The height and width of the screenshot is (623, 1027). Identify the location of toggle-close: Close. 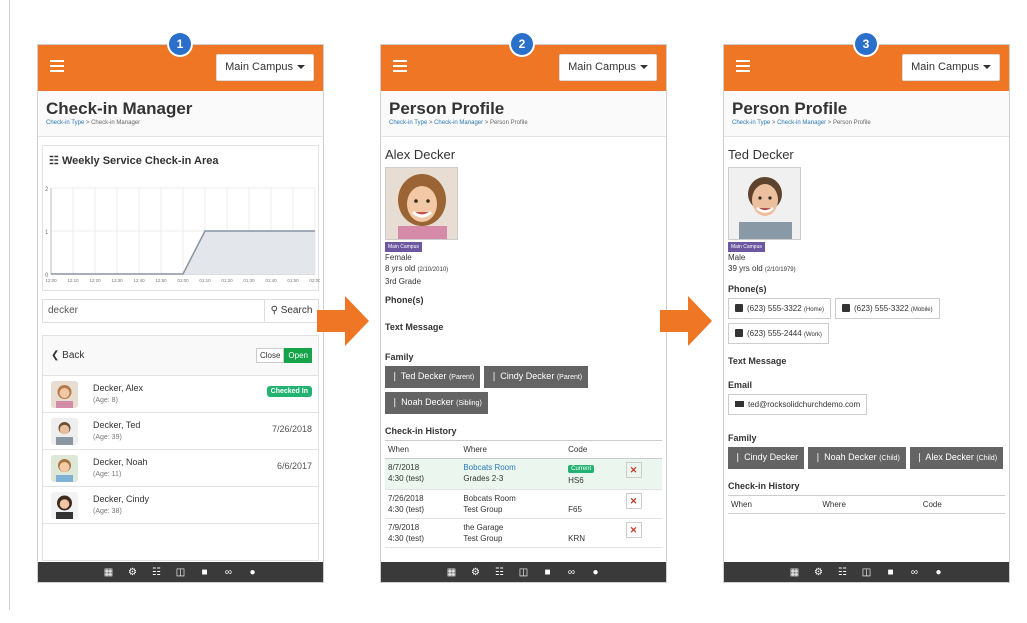
(270, 355).